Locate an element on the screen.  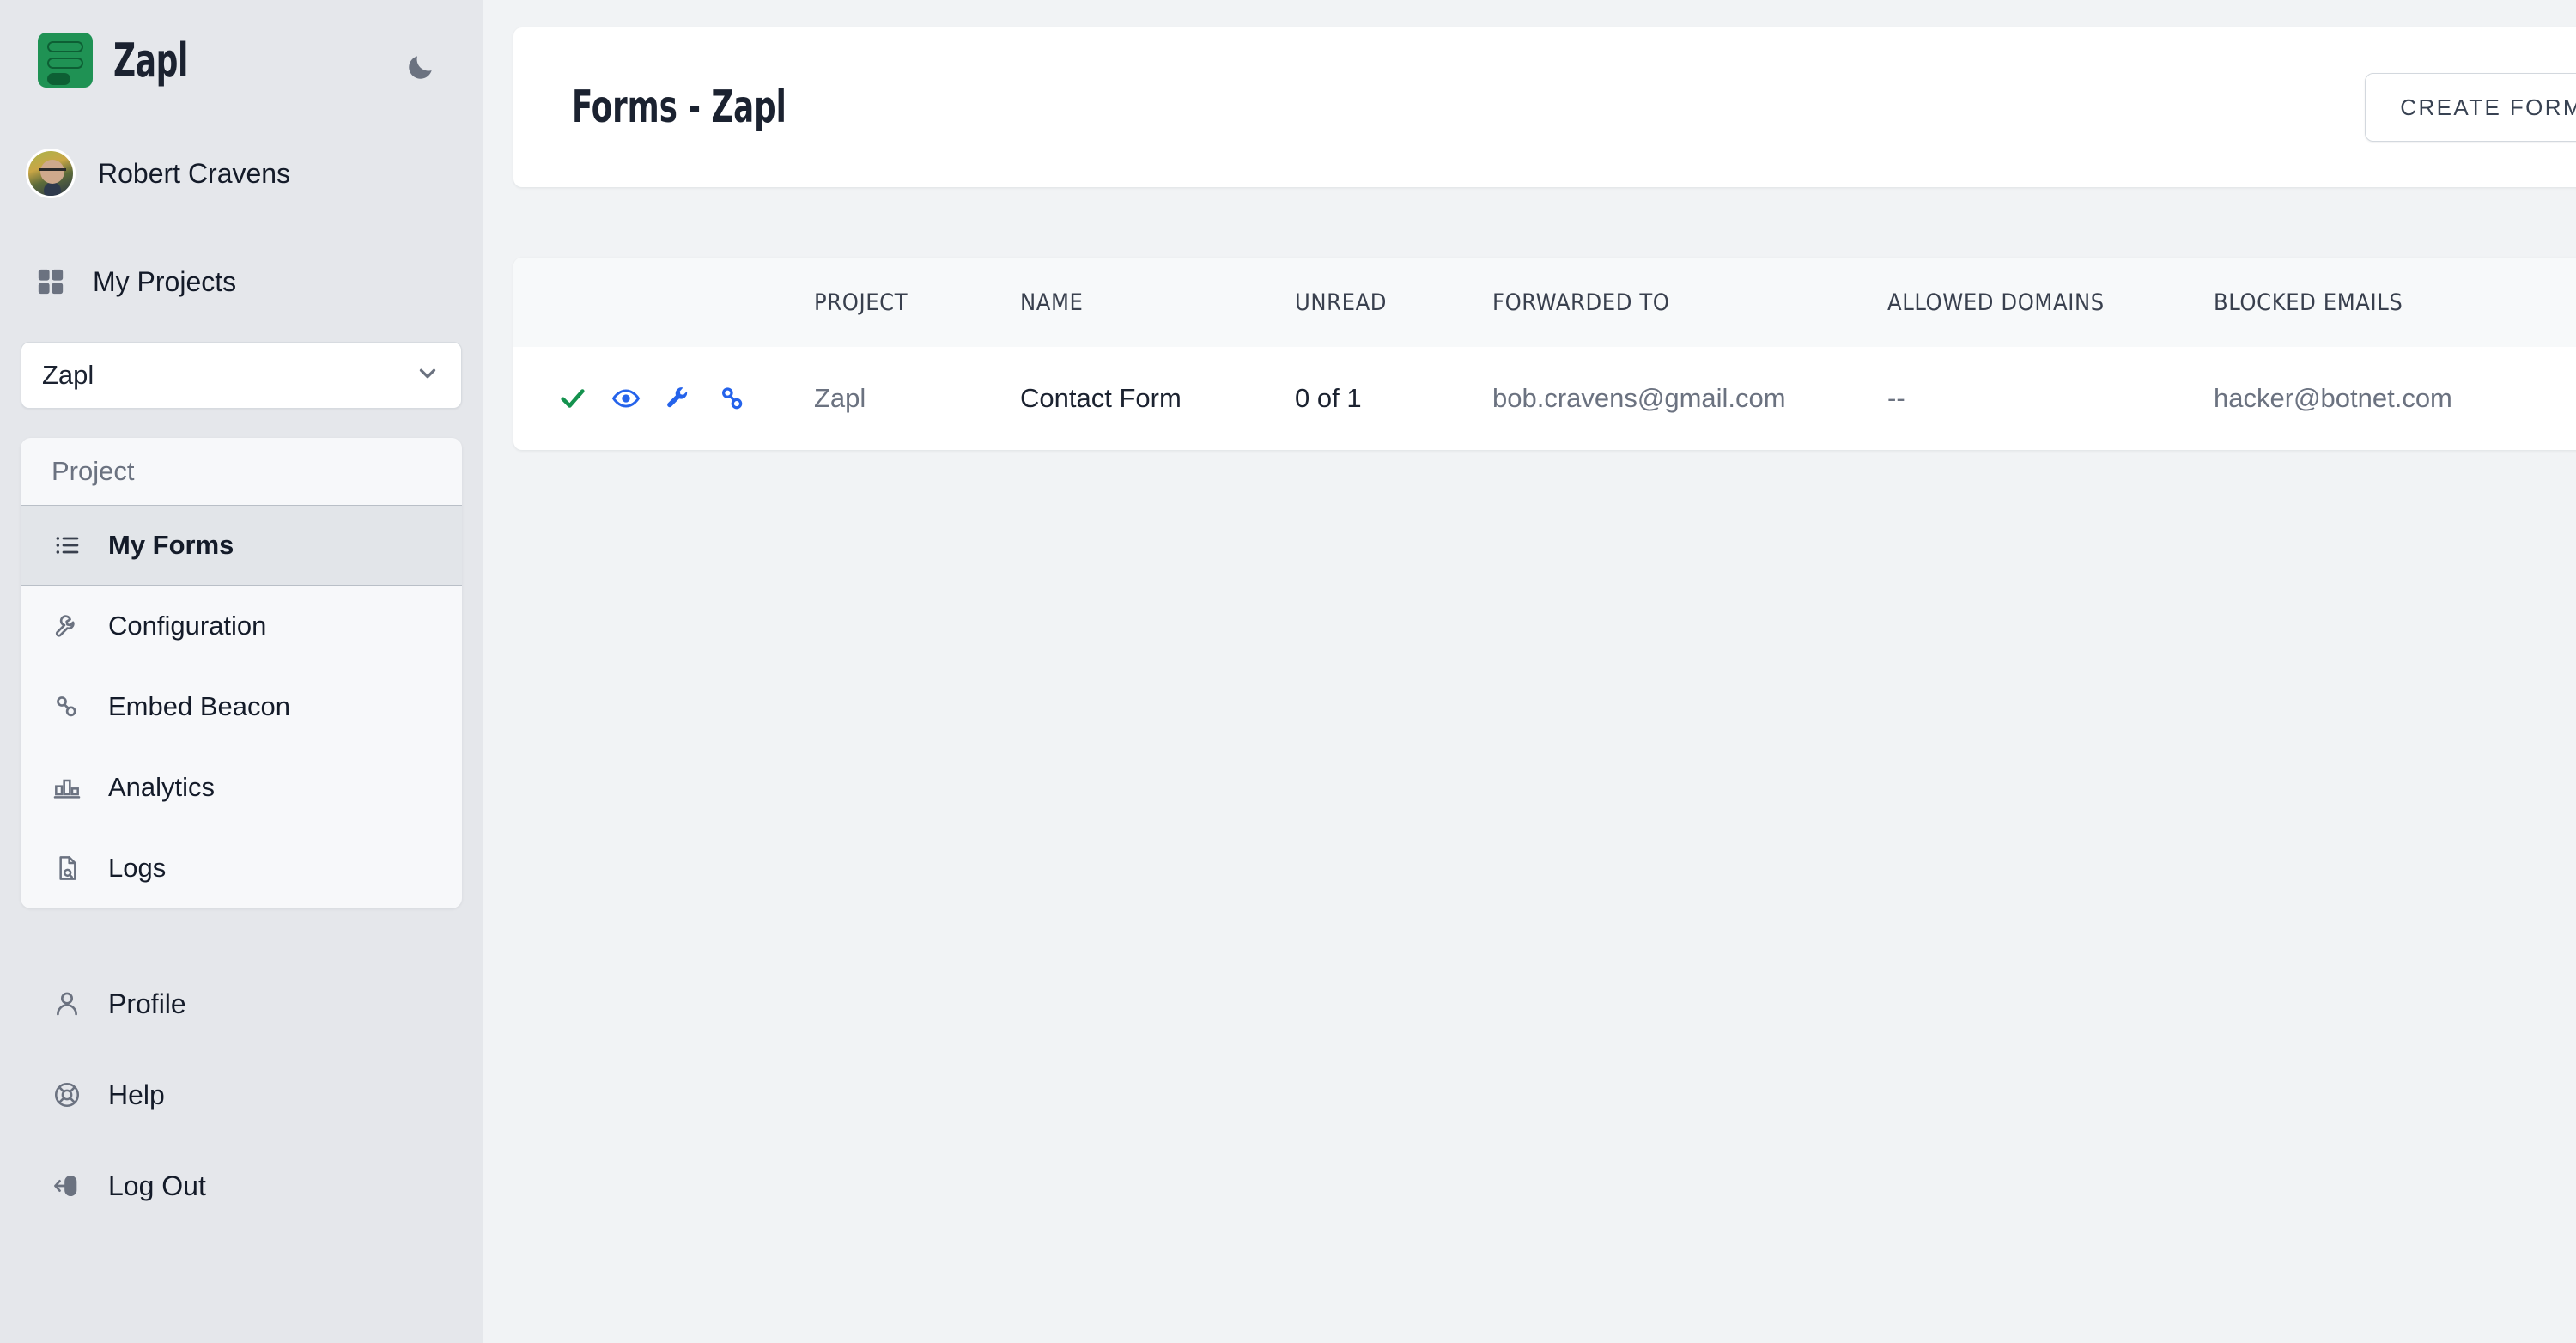
cell-forwarded-to: bob.cravens@gmail.com is located at coordinates (1639, 398).